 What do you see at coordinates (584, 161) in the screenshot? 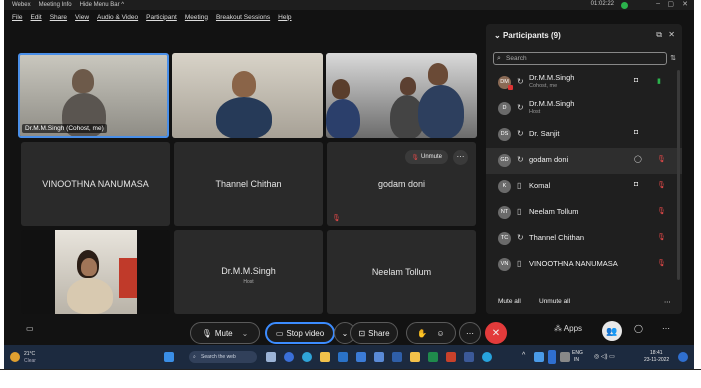
I see `participant-row: GD ↻ godam doni ◯ 🎙` at bounding box center [584, 161].